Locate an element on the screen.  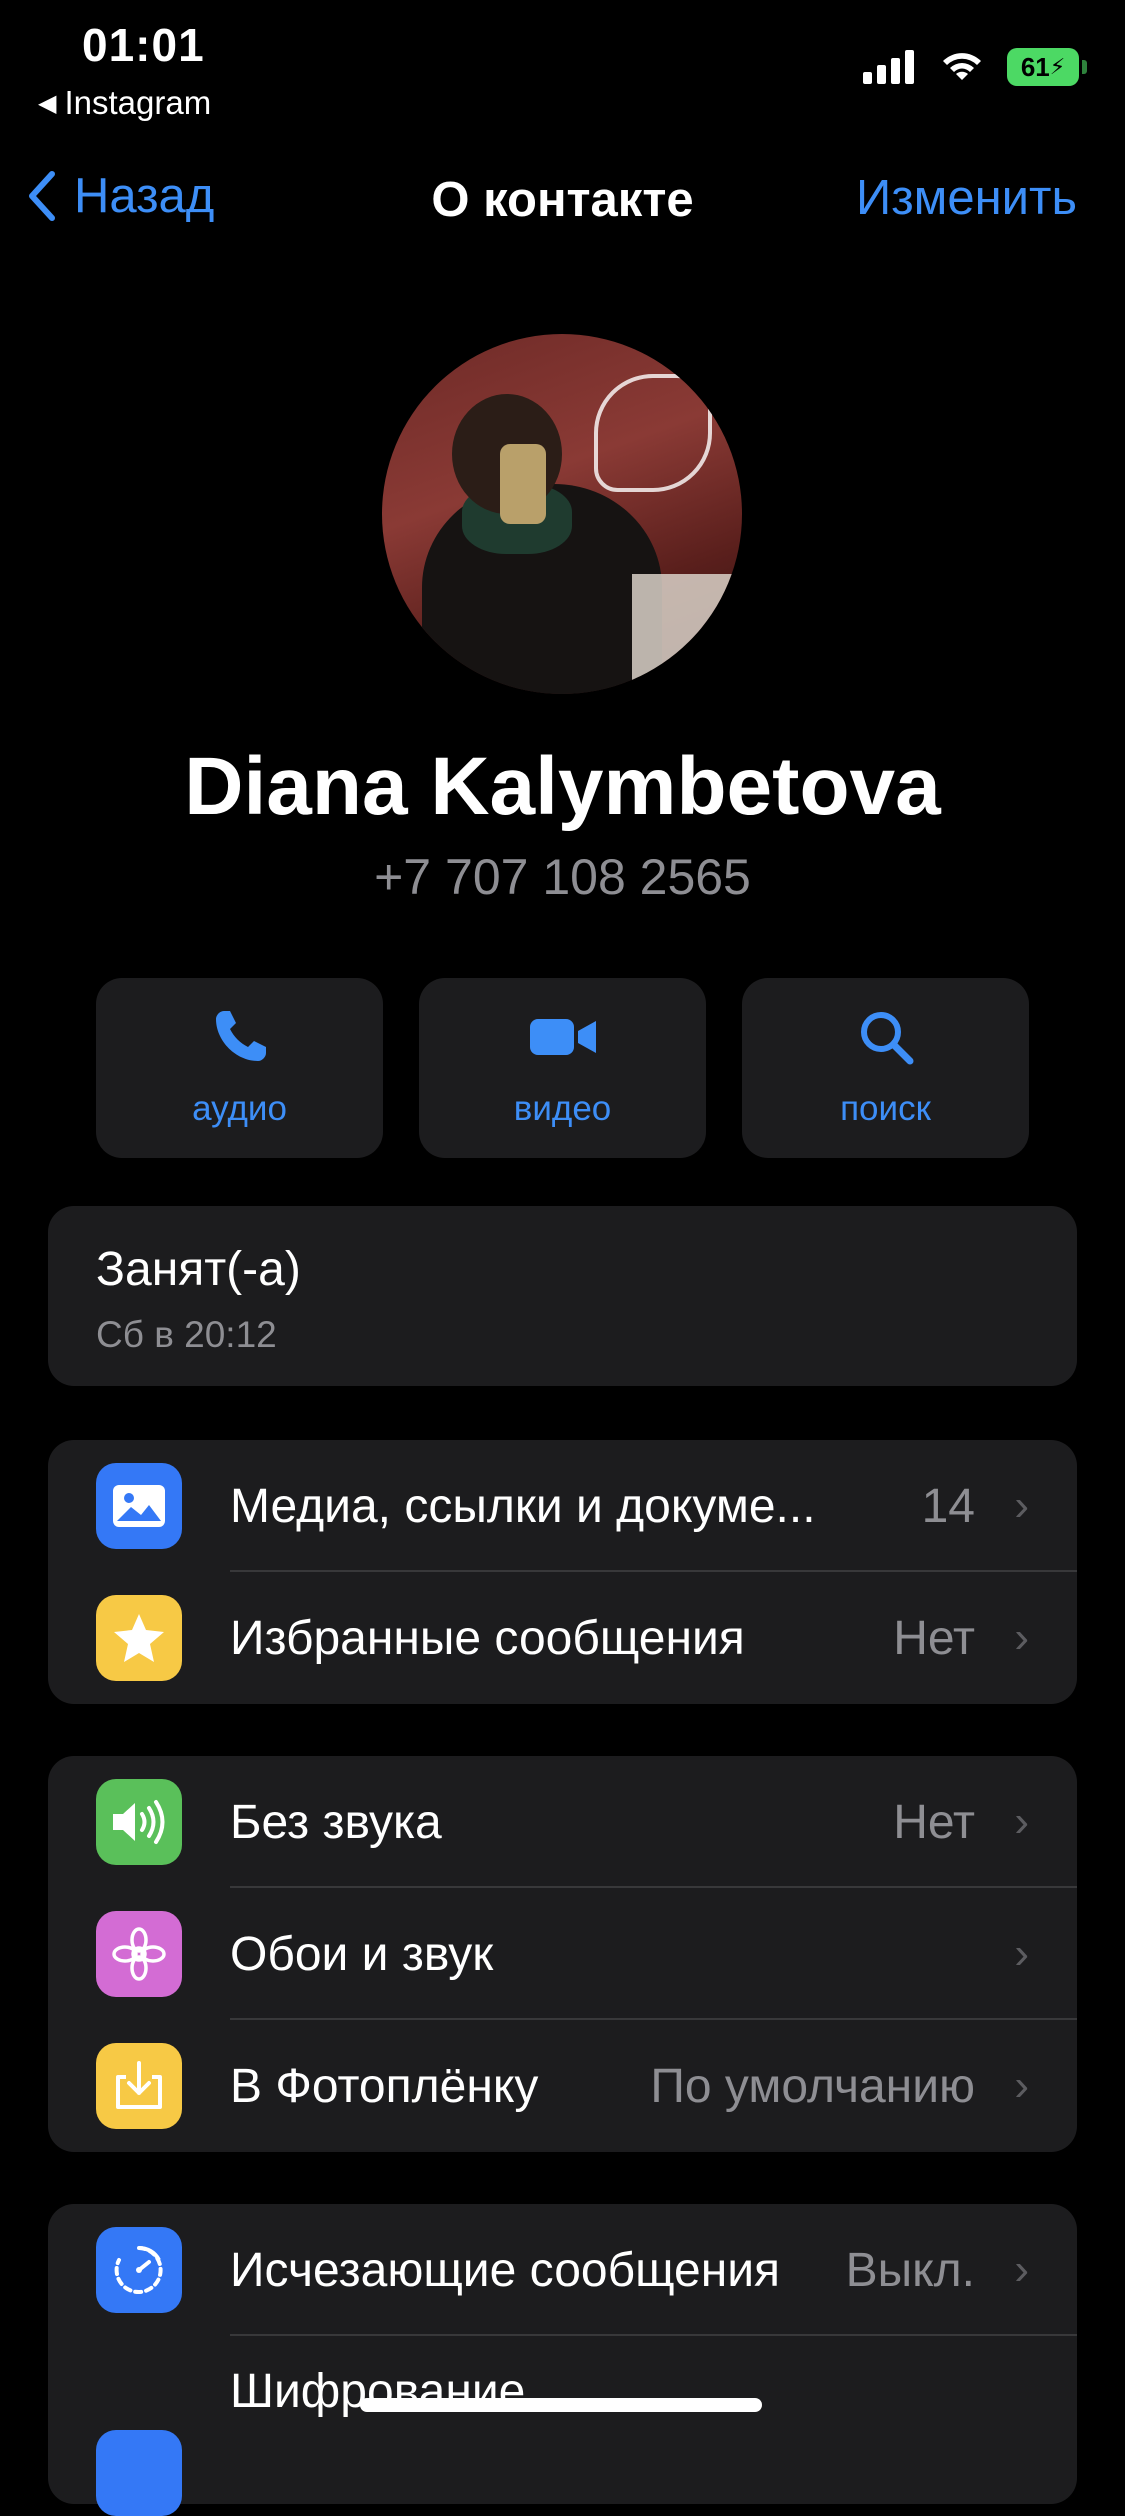
avatar is located at coordinates (562, 514).